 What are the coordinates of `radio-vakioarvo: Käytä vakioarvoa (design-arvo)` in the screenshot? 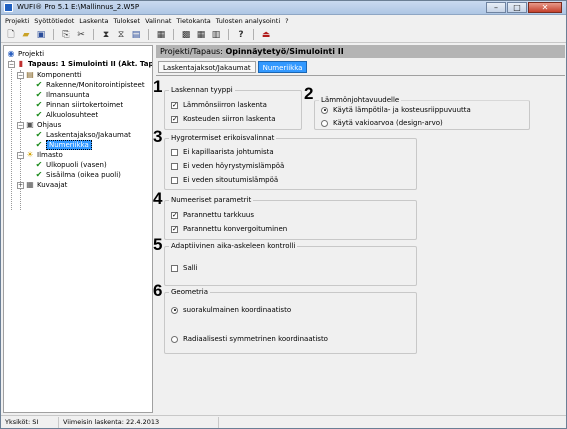 It's located at (382, 123).